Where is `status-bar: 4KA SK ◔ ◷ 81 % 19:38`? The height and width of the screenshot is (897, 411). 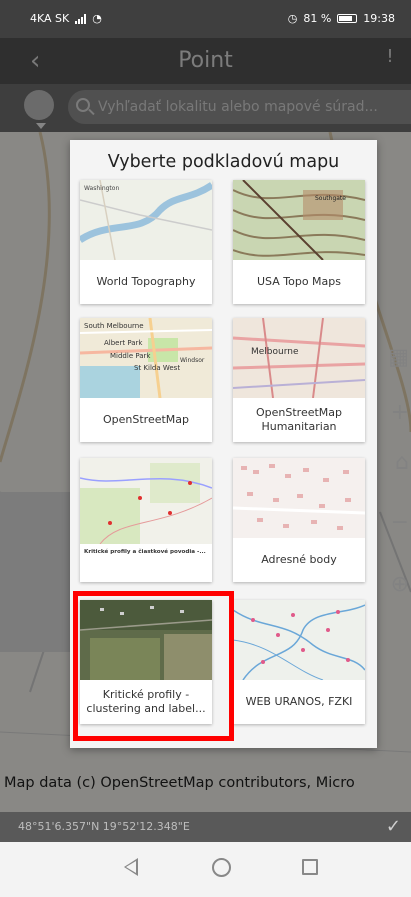
status-bar: 4KA SK ◔ ◷ 81 % 19:38 is located at coordinates (205, 19).